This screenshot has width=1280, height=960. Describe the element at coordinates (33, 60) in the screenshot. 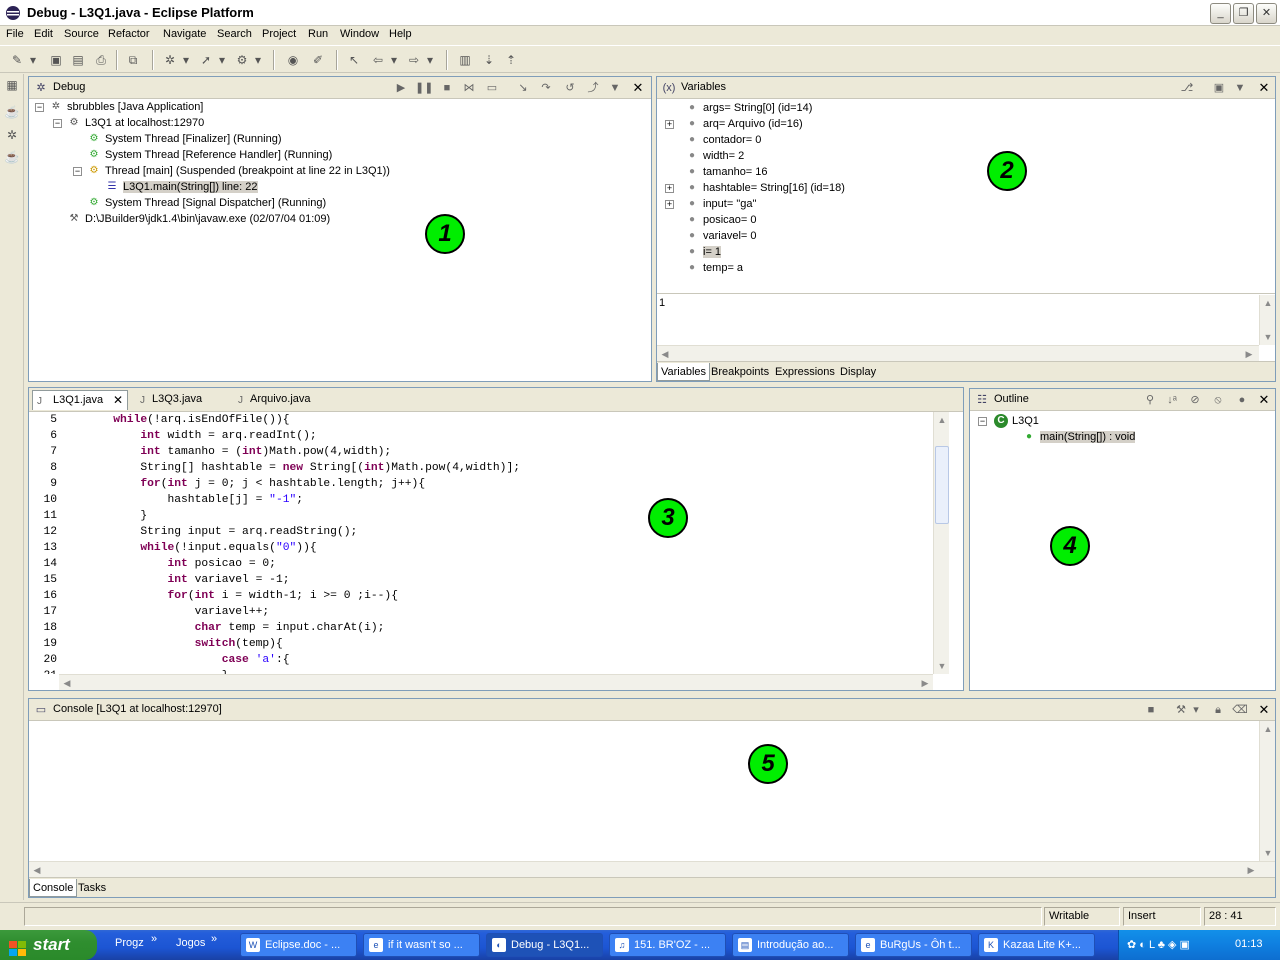

I see `new-dropdown-icon: ▾` at that location.